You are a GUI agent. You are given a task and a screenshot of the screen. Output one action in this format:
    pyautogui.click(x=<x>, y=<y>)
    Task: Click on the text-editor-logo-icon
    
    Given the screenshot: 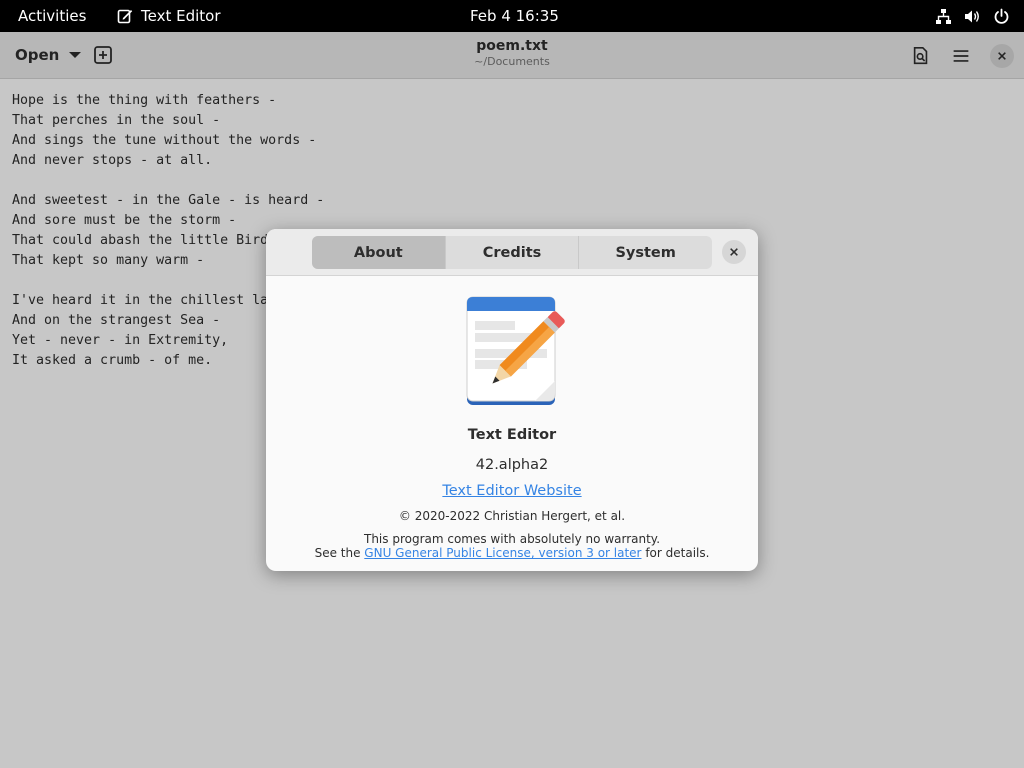 What is the action you would take?
    pyautogui.click(x=515, y=350)
    